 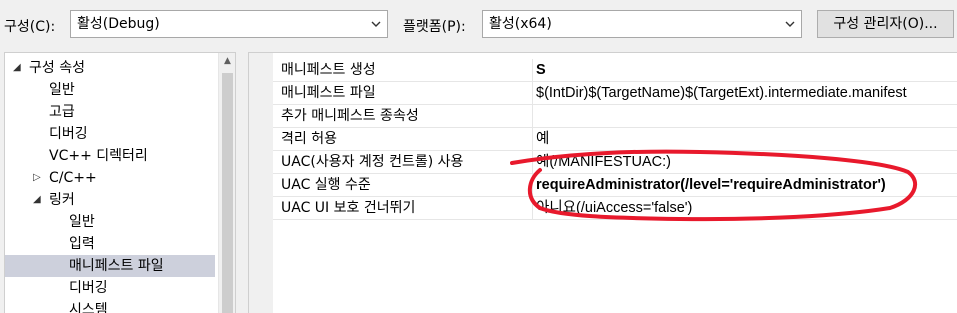 I want to click on property-name: 추가 매니페스트 종속성, so click(x=403, y=116).